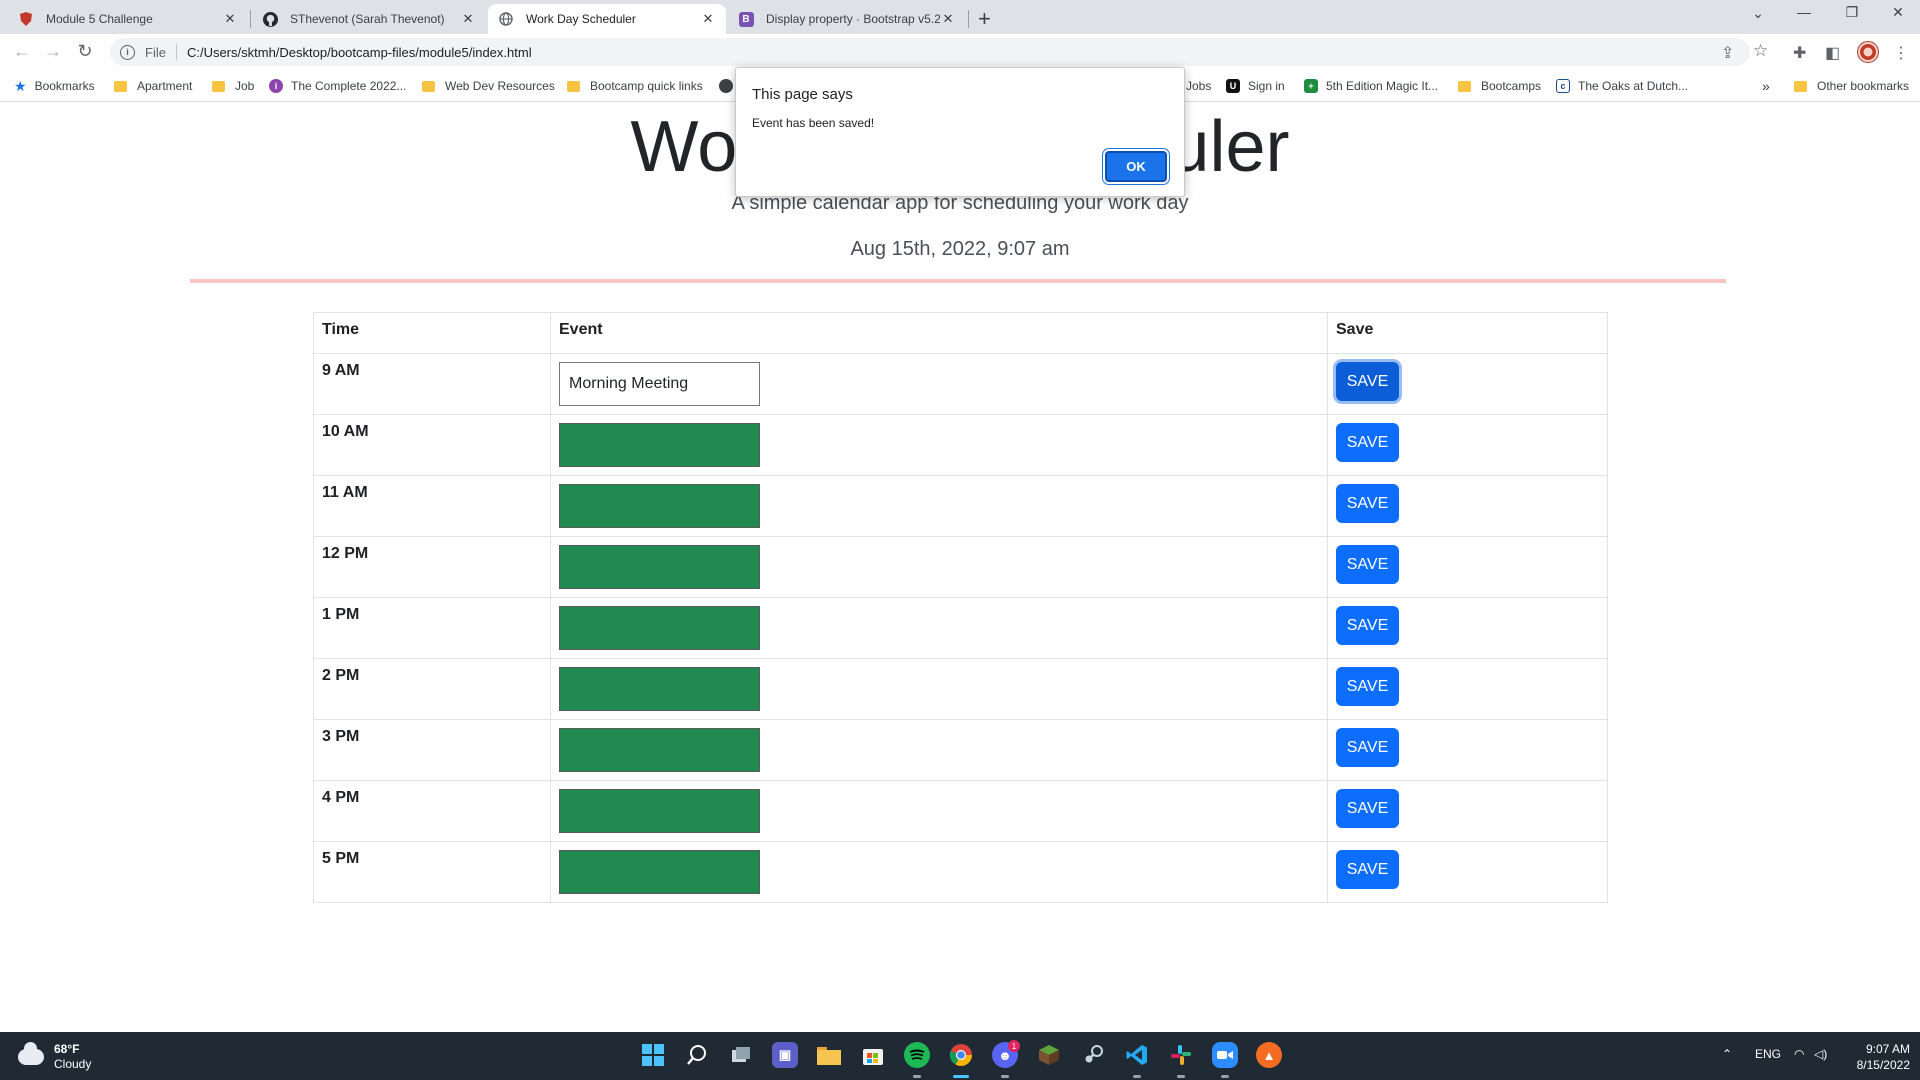 The image size is (1920, 1080). I want to click on teams-chat-icon: ▣, so click(785, 1055).